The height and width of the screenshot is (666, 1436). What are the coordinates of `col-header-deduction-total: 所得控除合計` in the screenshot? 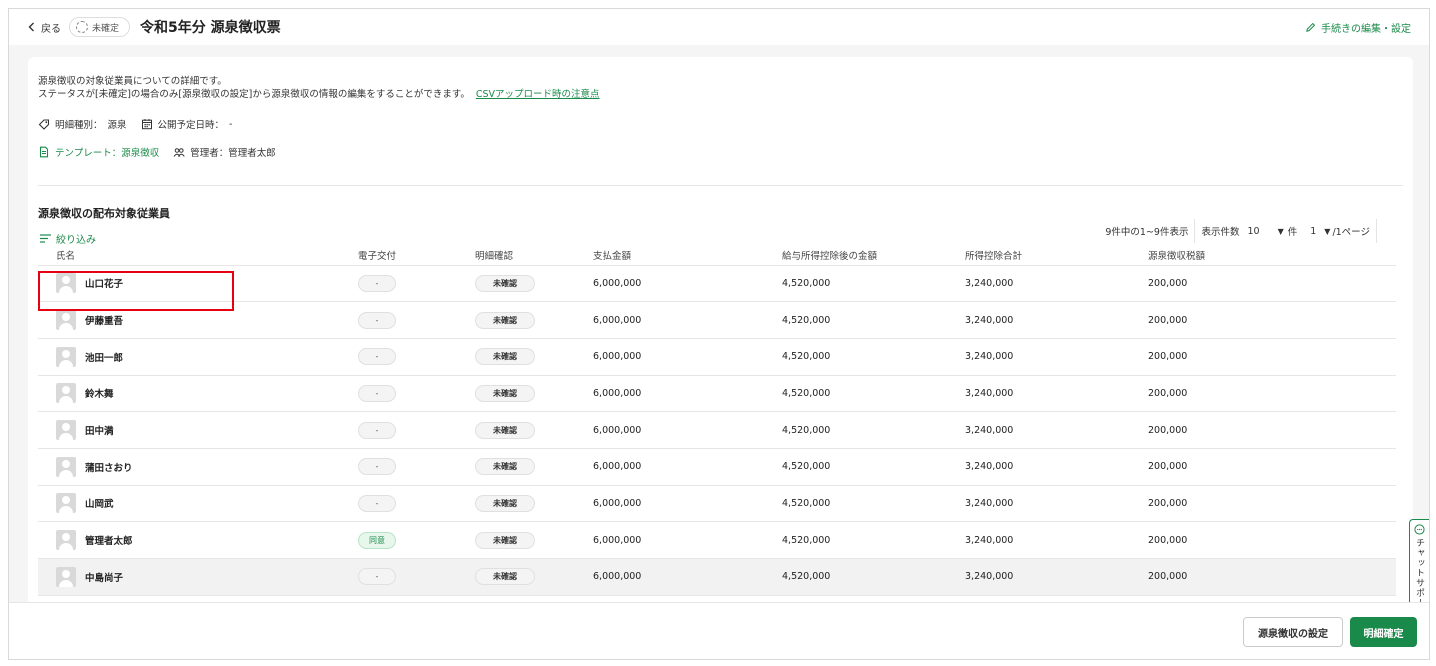 It's located at (1056, 255).